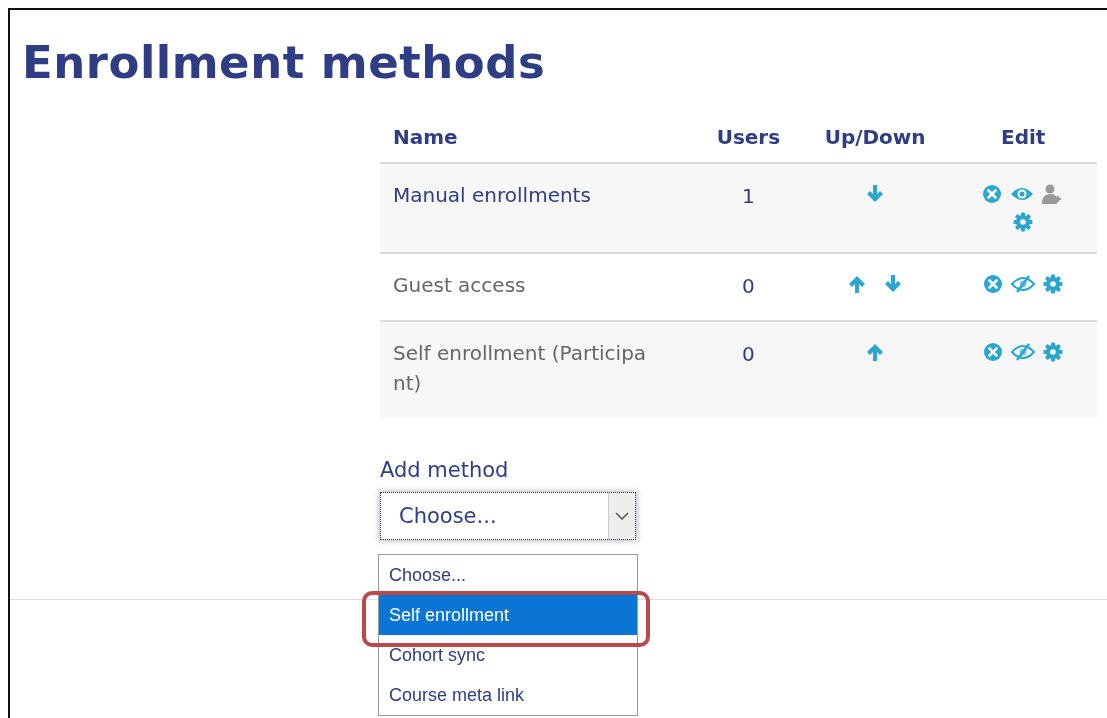  What do you see at coordinates (748, 196) in the screenshot?
I see `users-count: 1` at bounding box center [748, 196].